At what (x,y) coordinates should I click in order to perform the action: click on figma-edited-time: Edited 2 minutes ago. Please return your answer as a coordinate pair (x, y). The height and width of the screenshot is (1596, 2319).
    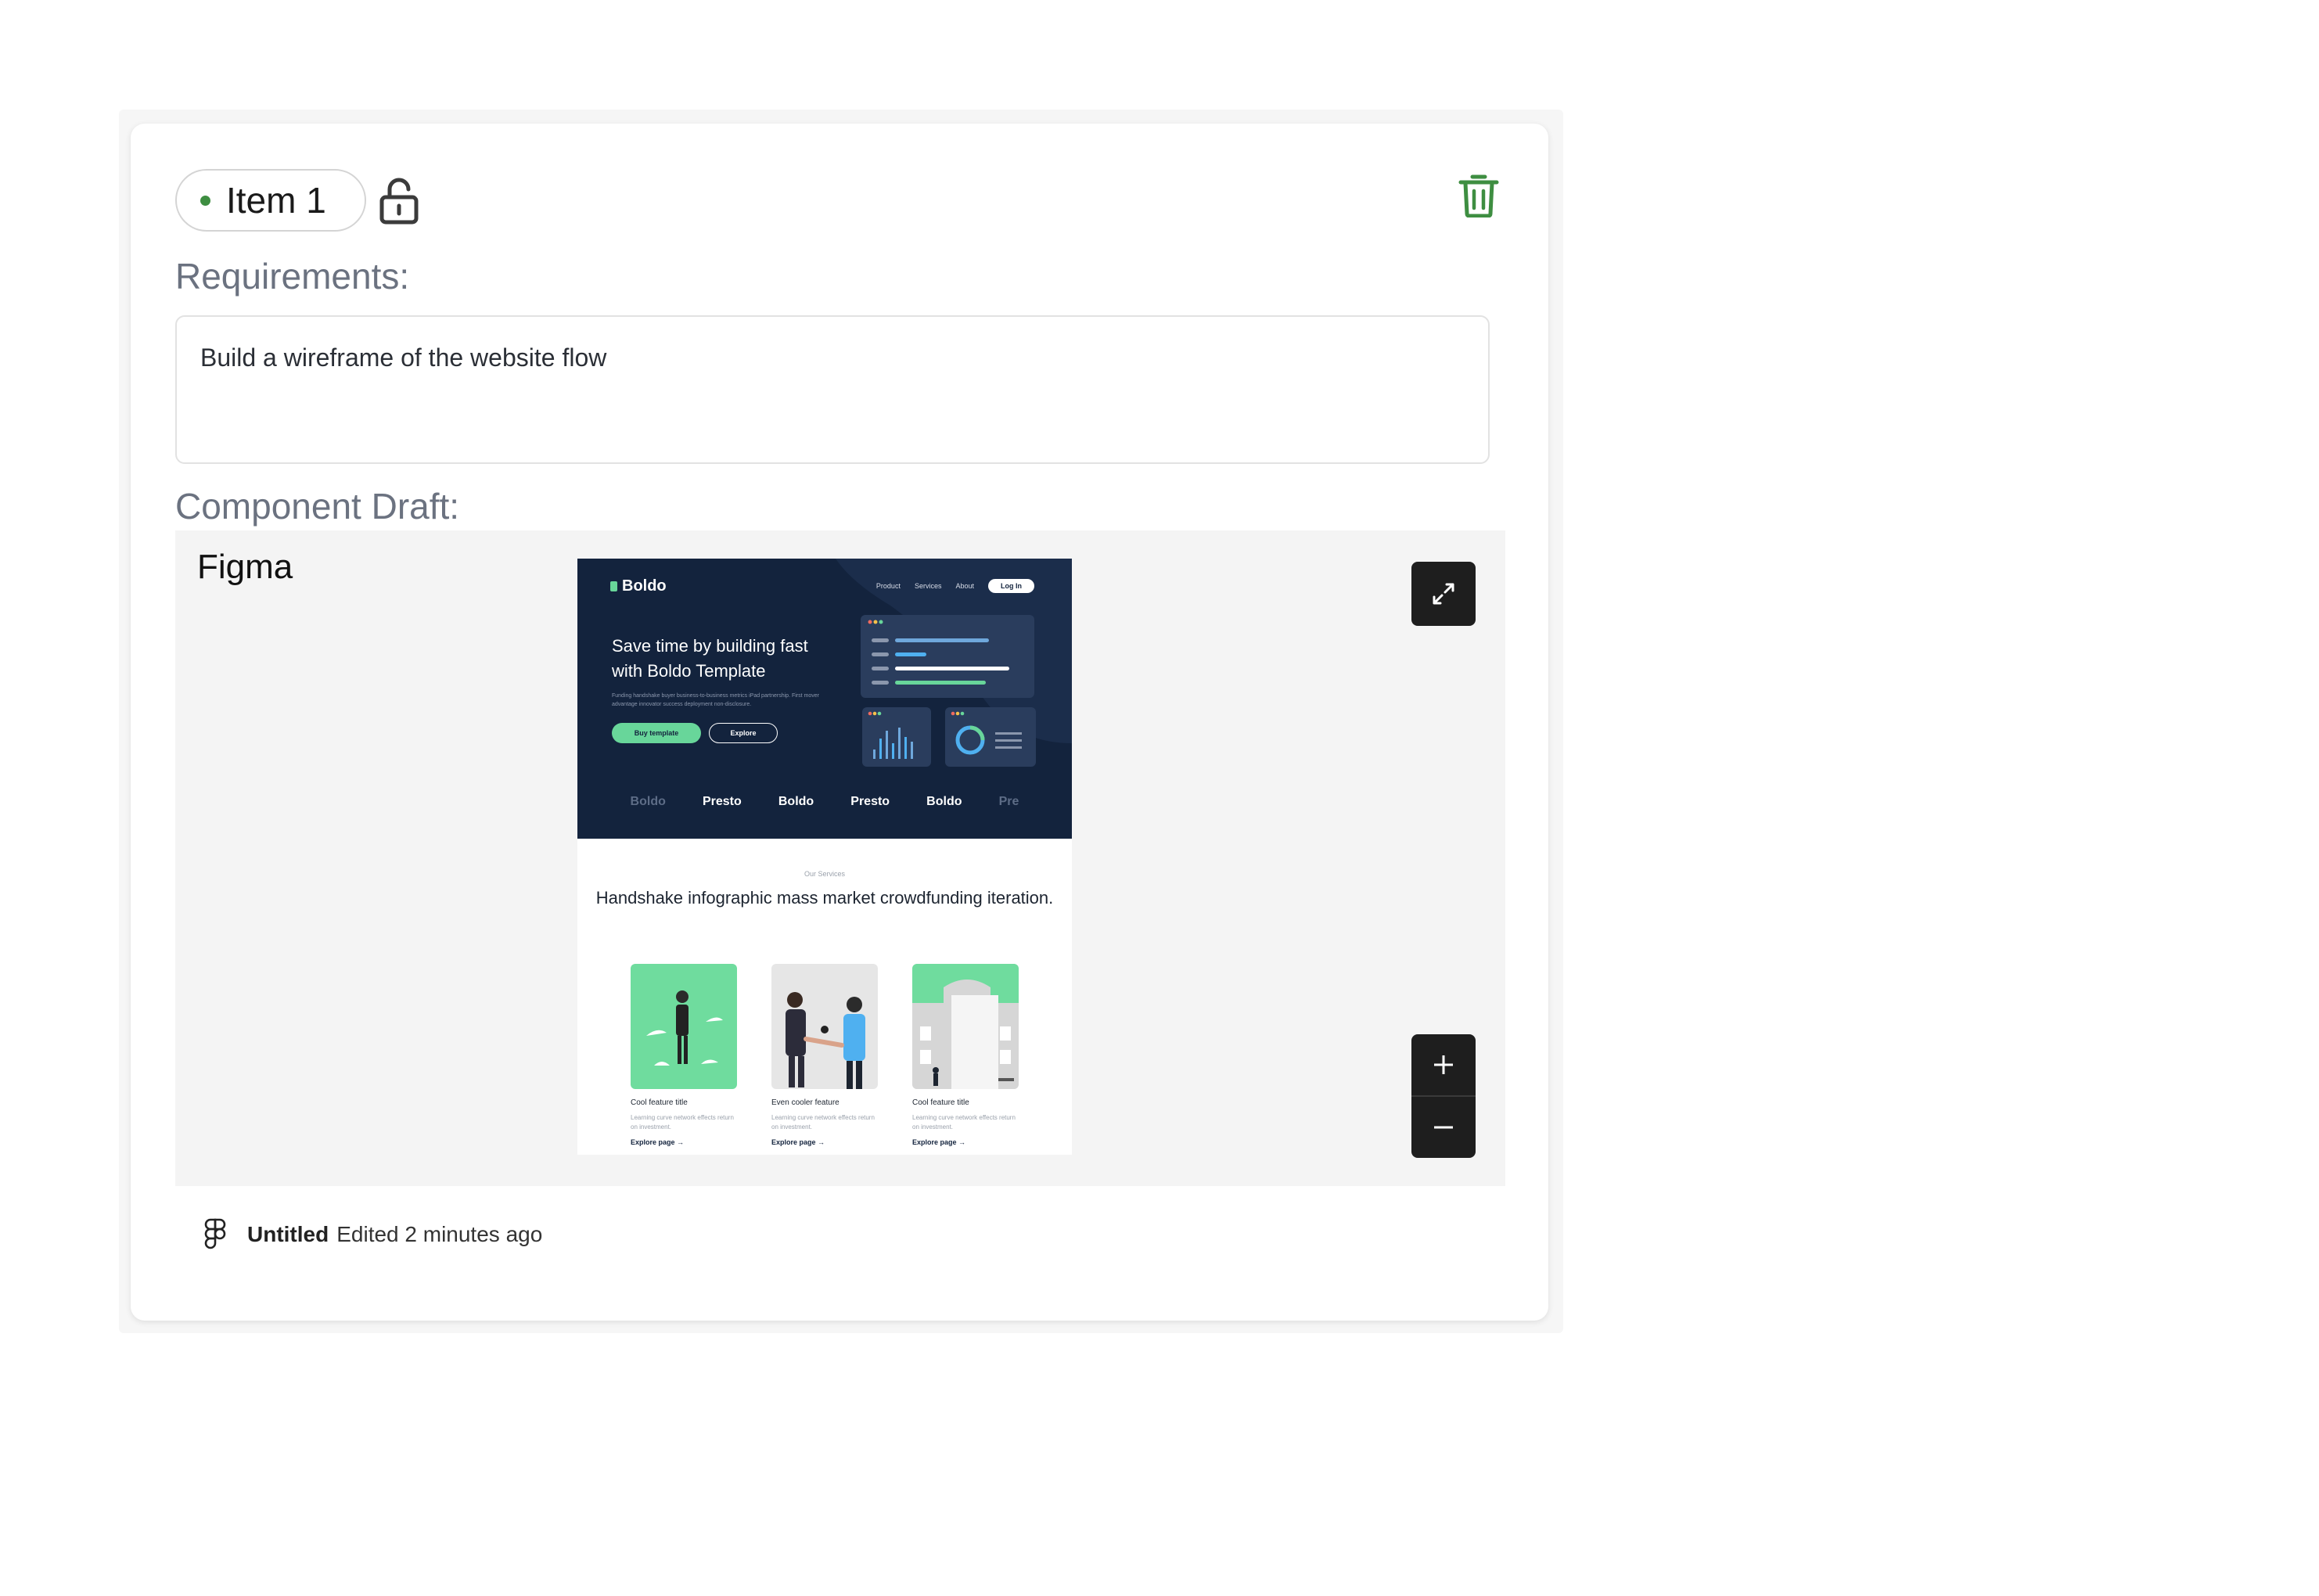
    Looking at the image, I should click on (439, 1234).